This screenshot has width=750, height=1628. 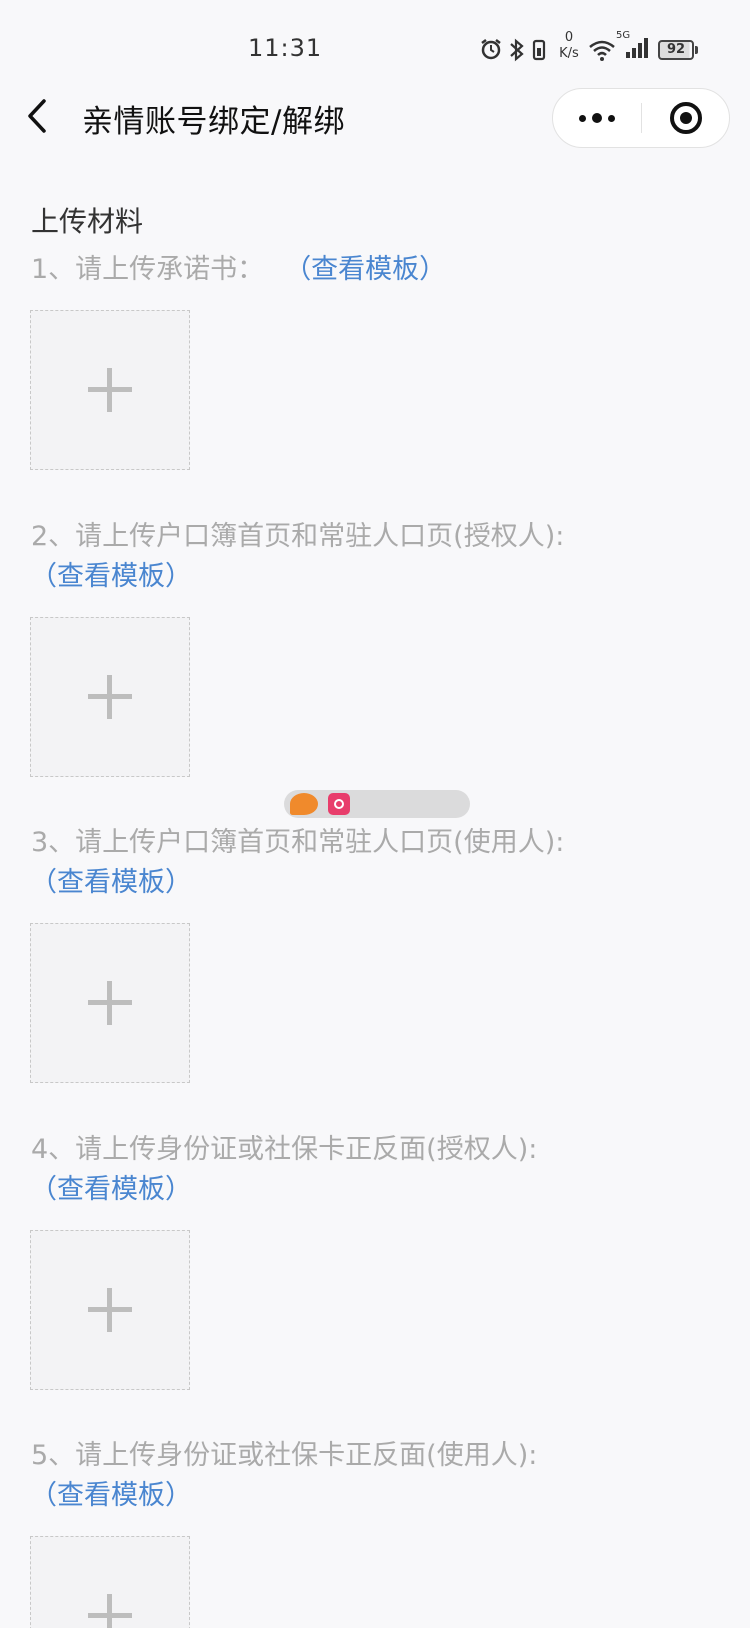 What do you see at coordinates (87, 221) in the screenshot?
I see `section-title: 上传材料` at bounding box center [87, 221].